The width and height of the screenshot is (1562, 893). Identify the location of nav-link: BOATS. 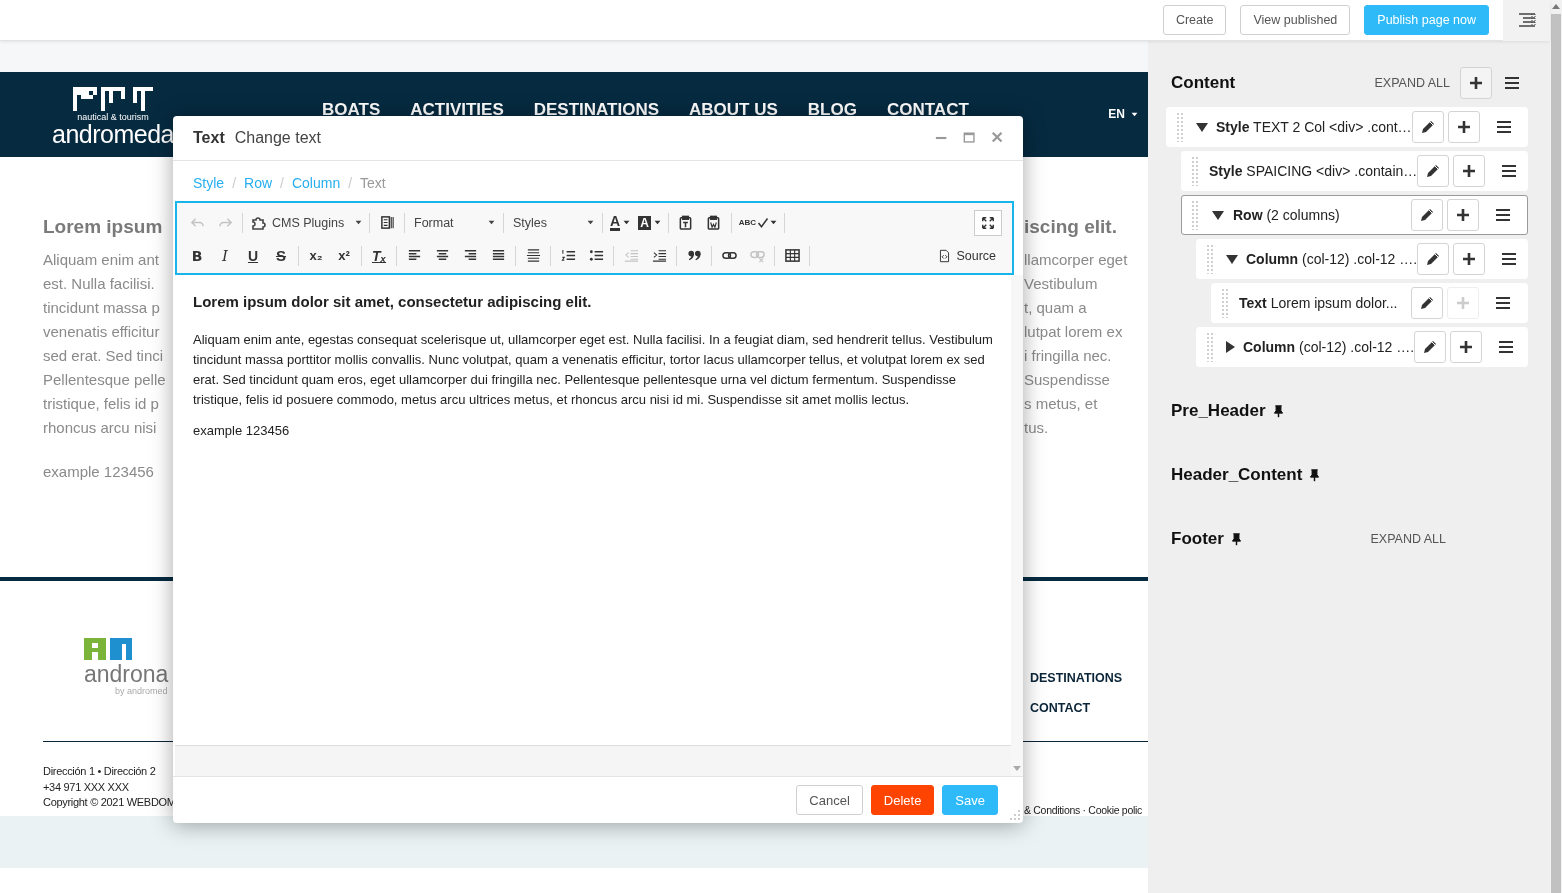
(351, 109).